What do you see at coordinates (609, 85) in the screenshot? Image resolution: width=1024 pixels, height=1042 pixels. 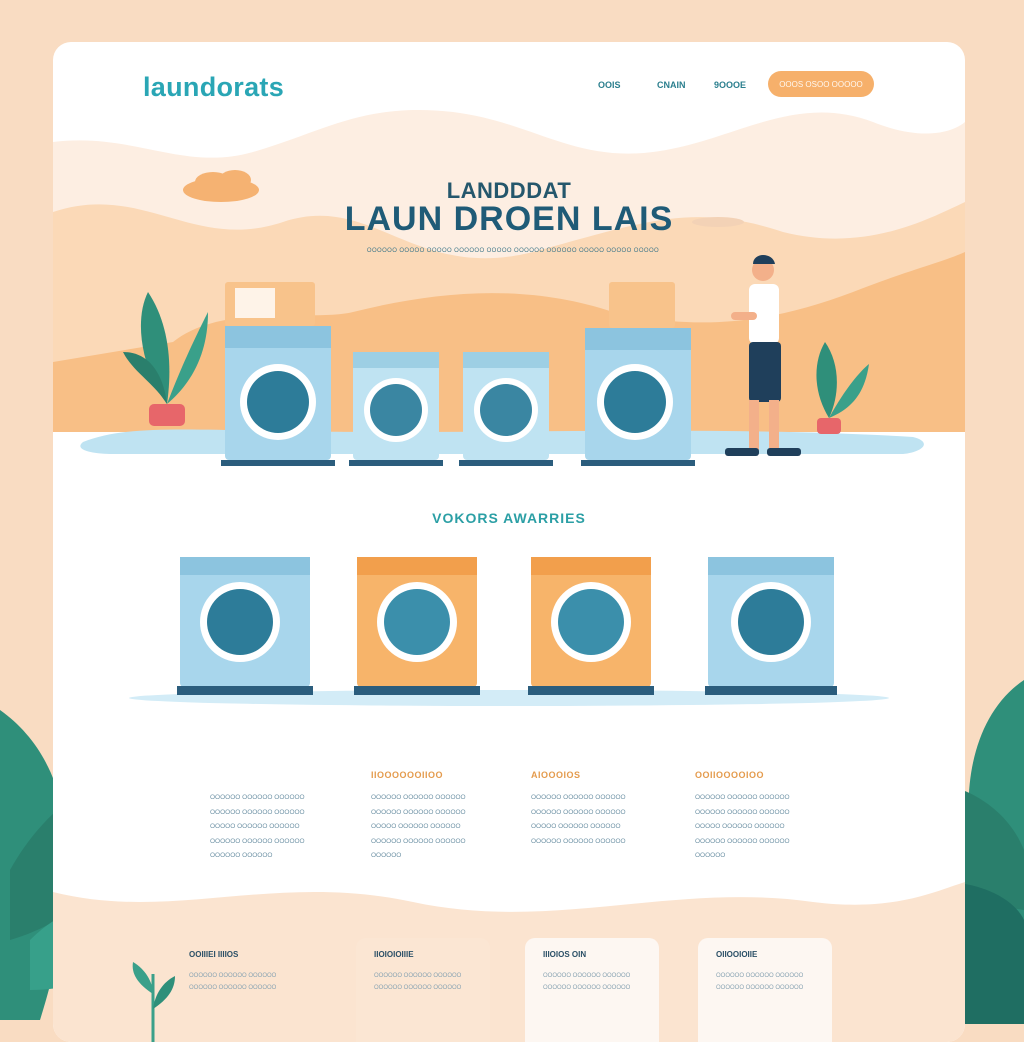 I see `nav-link-1: OOIS` at bounding box center [609, 85].